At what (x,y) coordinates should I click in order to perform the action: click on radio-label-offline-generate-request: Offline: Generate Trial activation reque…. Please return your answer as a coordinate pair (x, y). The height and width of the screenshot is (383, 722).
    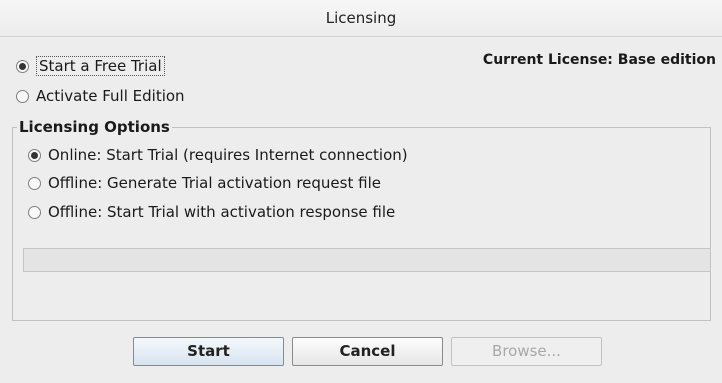
    Looking at the image, I should click on (214, 183).